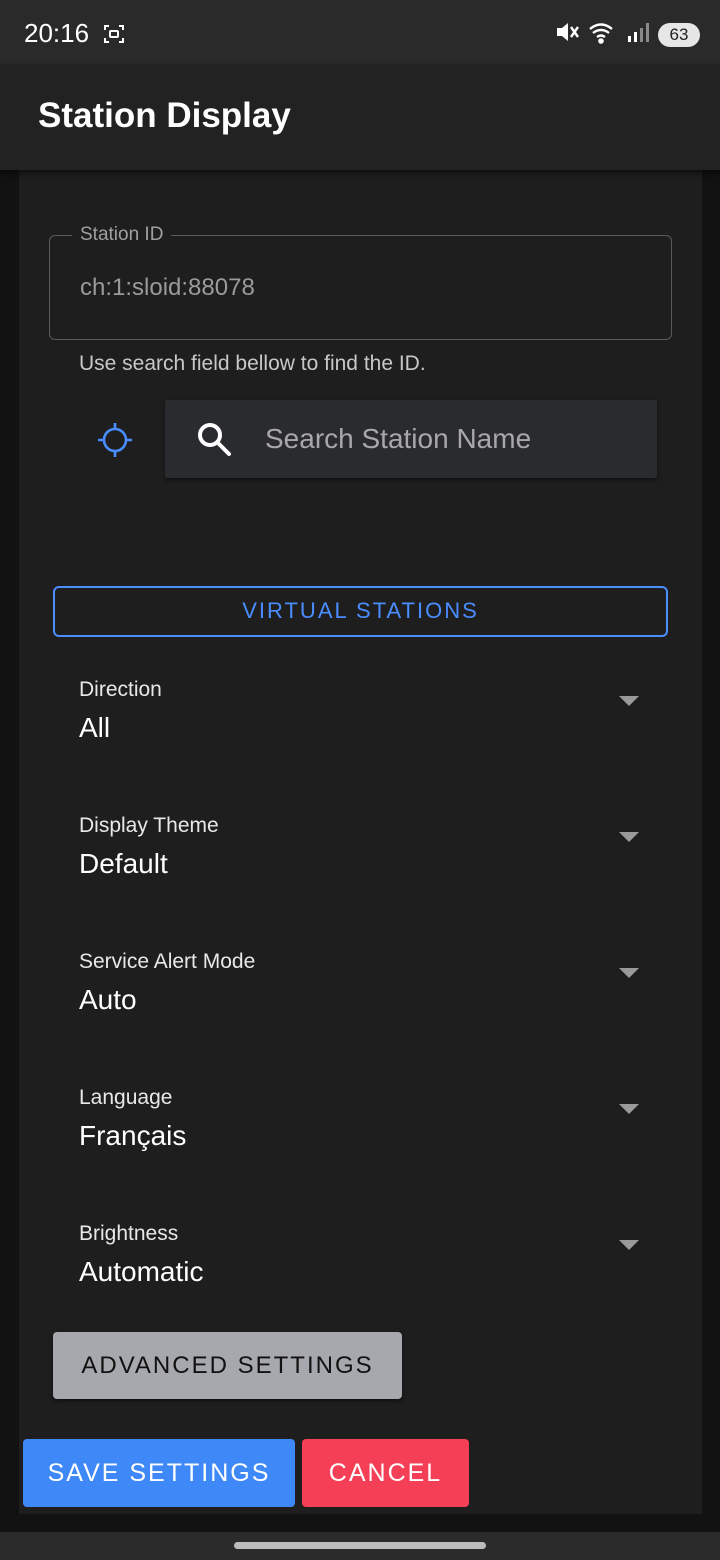  Describe the element at coordinates (679, 34) in the screenshot. I see `battery-icon: 63` at that location.